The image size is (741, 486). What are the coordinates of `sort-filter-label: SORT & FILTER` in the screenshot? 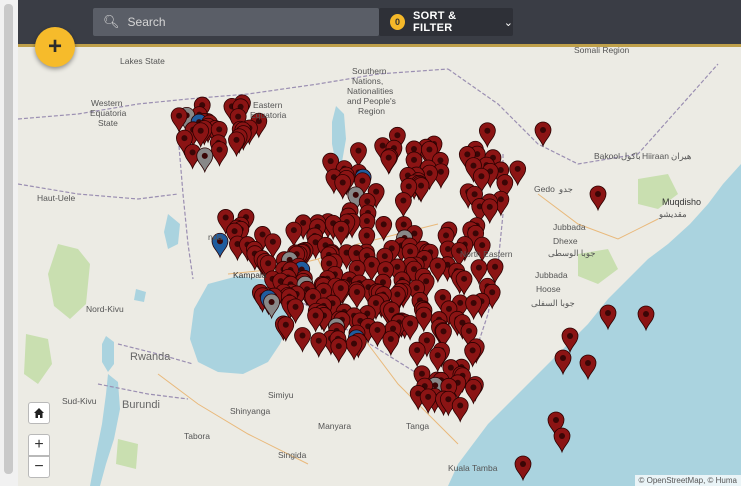 It's located at (435, 22).